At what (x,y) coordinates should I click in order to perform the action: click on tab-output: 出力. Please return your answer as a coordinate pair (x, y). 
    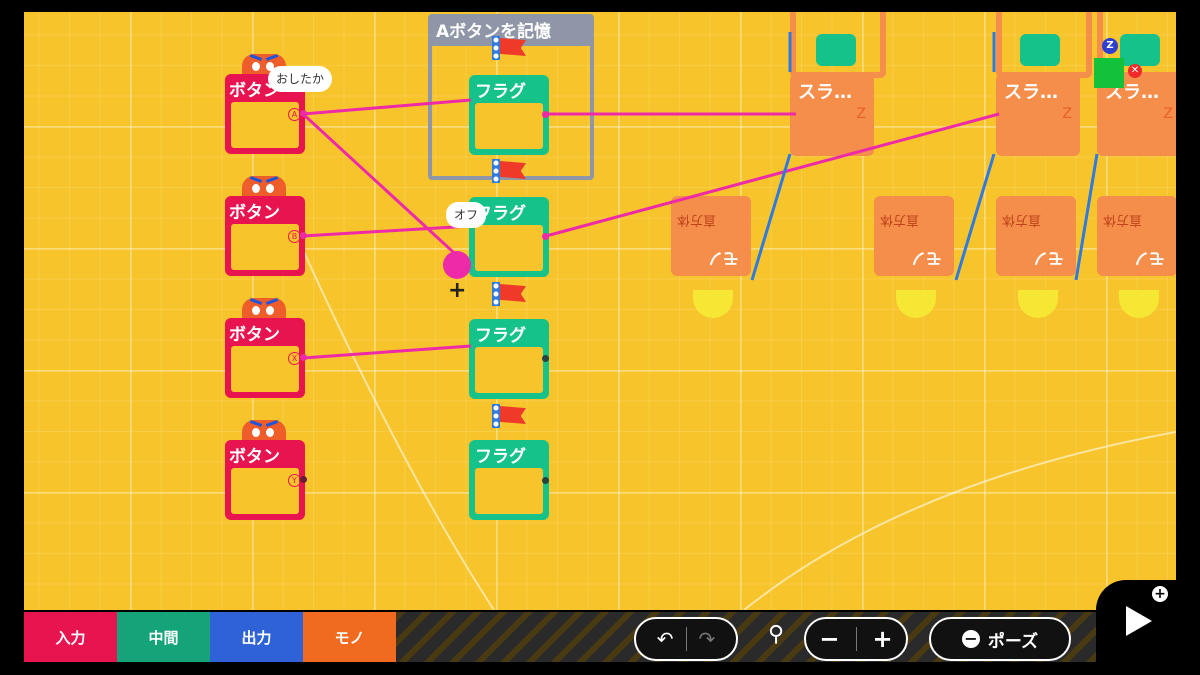
    Looking at the image, I should click on (256, 637).